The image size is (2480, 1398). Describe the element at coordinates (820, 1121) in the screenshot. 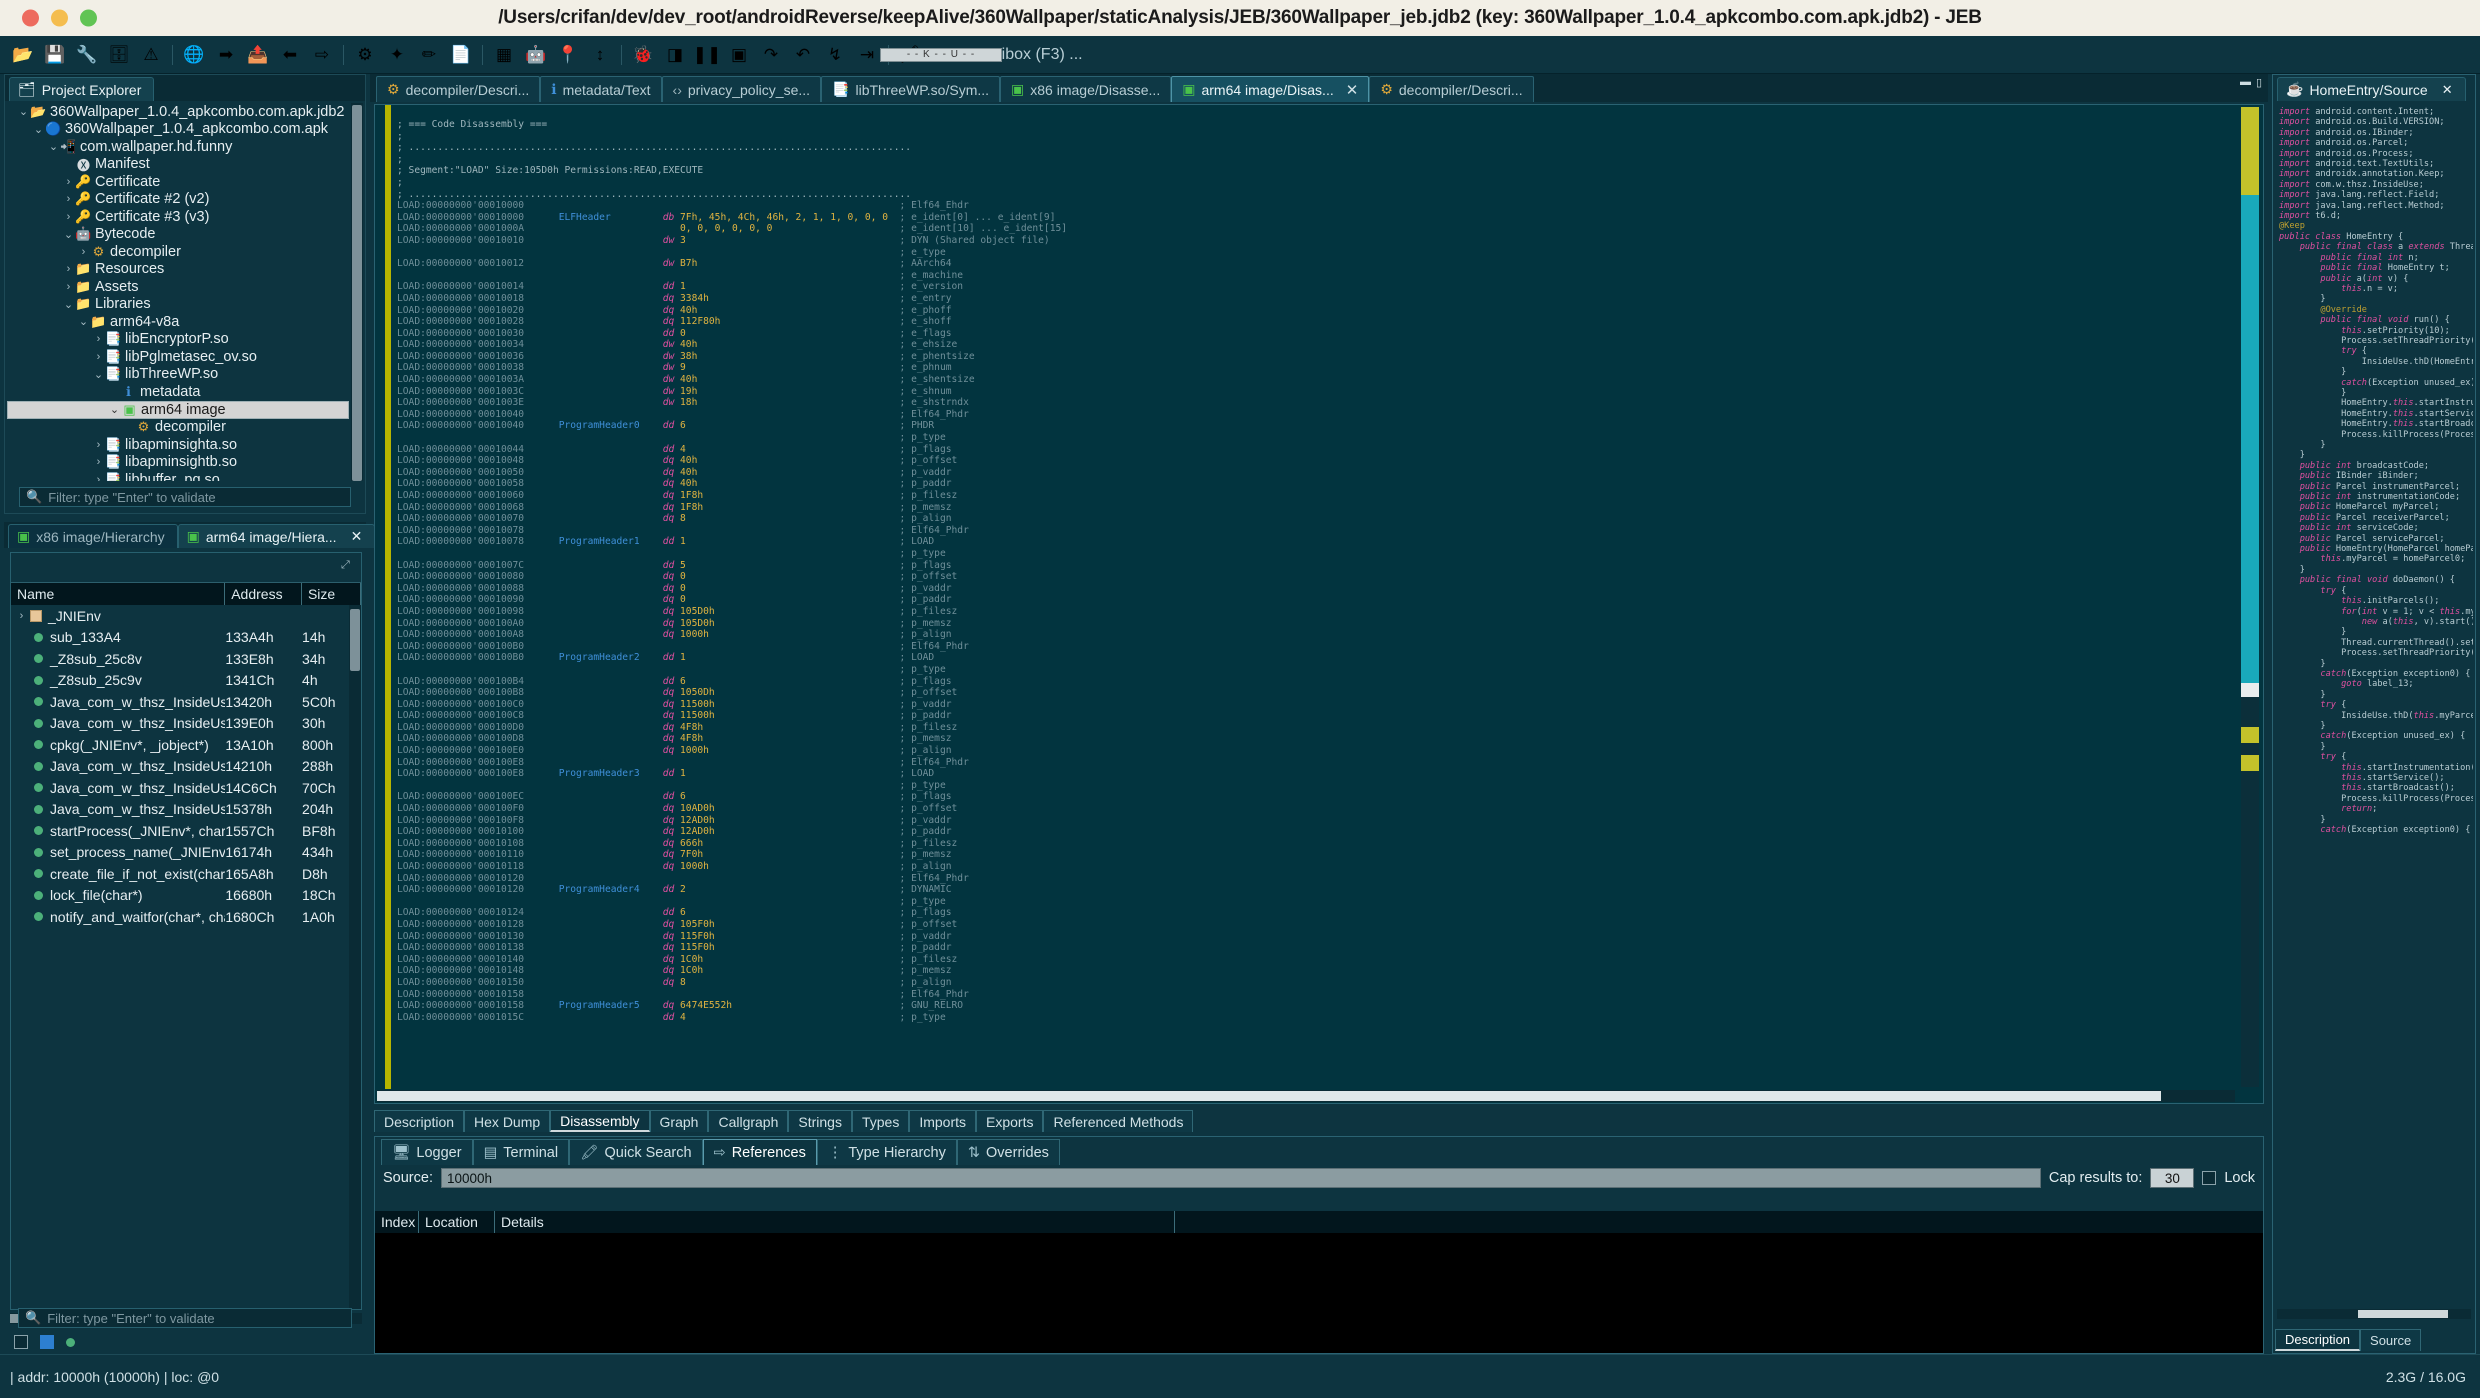

I see `editor-view-tab: Strings` at that location.